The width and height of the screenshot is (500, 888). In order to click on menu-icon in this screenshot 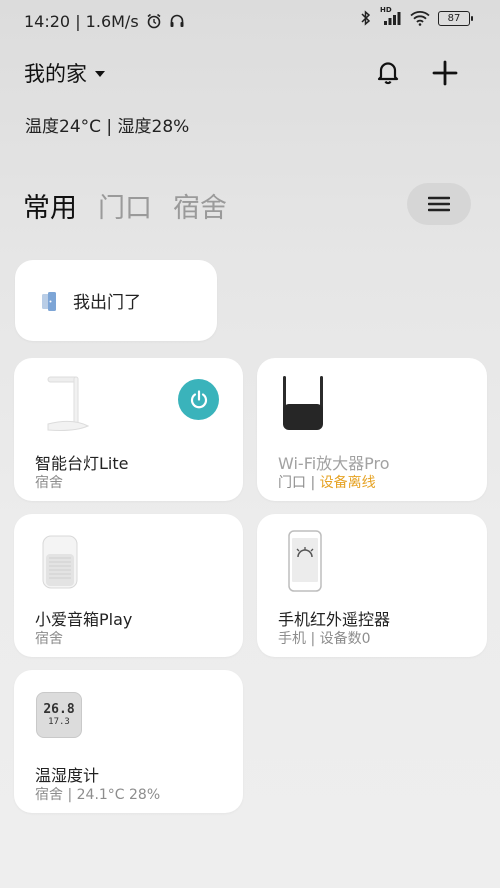, I will do `click(439, 204)`.